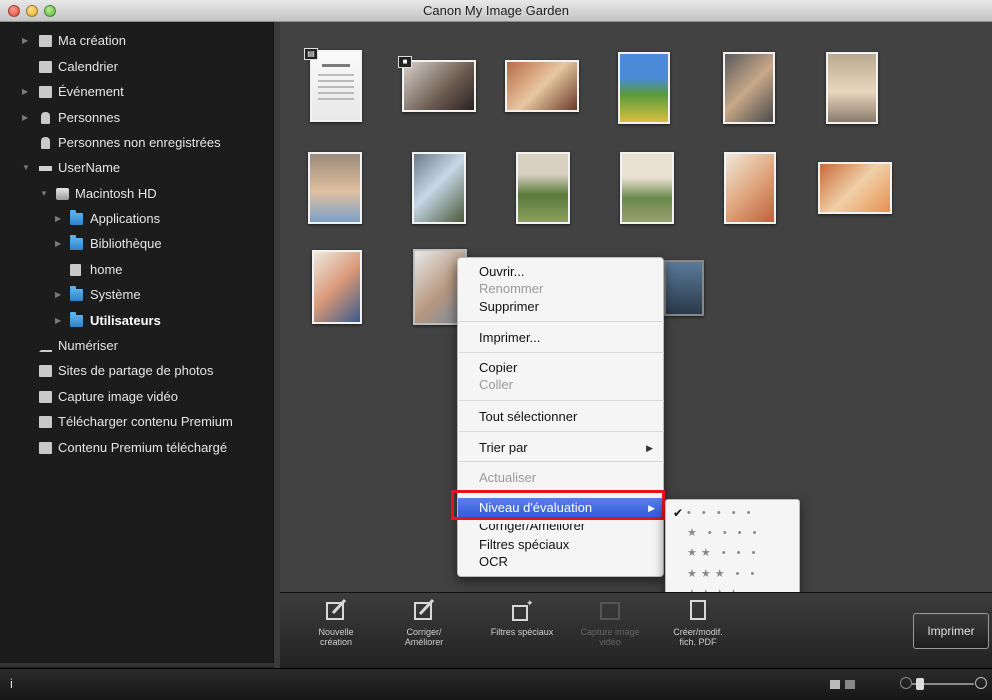 The height and width of the screenshot is (700, 992). I want to click on close-window-button, so click(14, 11).